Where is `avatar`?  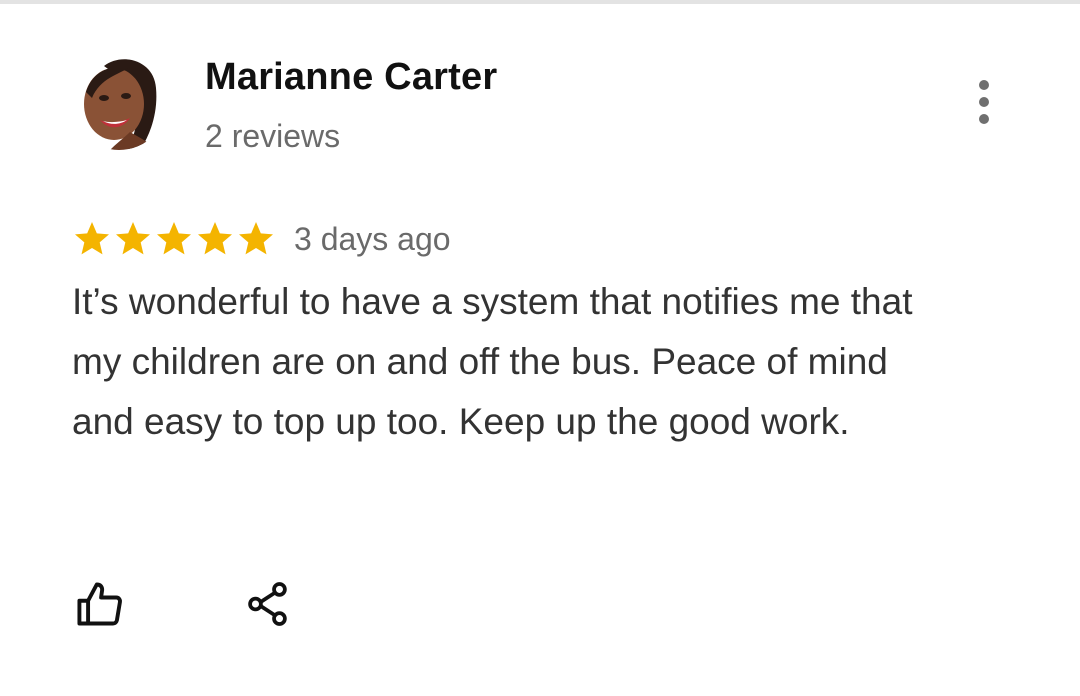 avatar is located at coordinates (119, 101).